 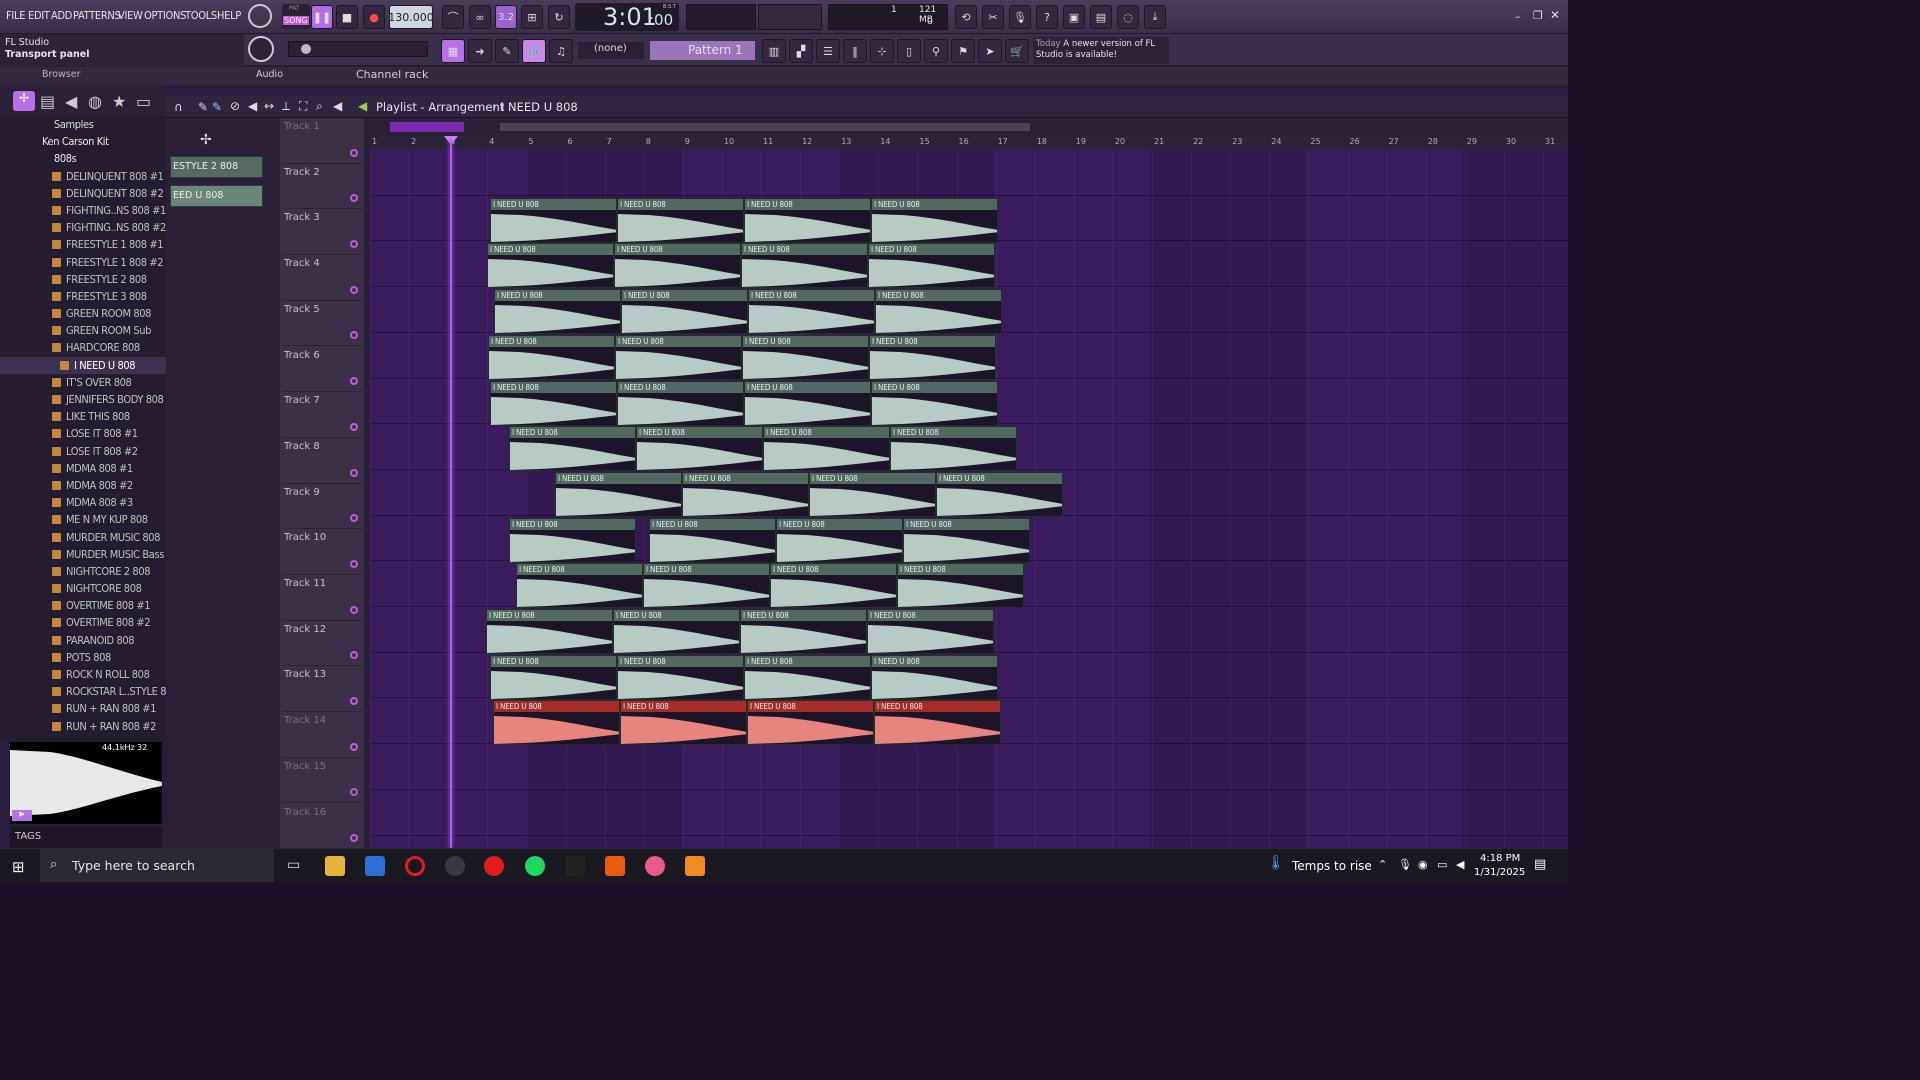 I want to click on song-overview: +, so click(x=924, y=127).